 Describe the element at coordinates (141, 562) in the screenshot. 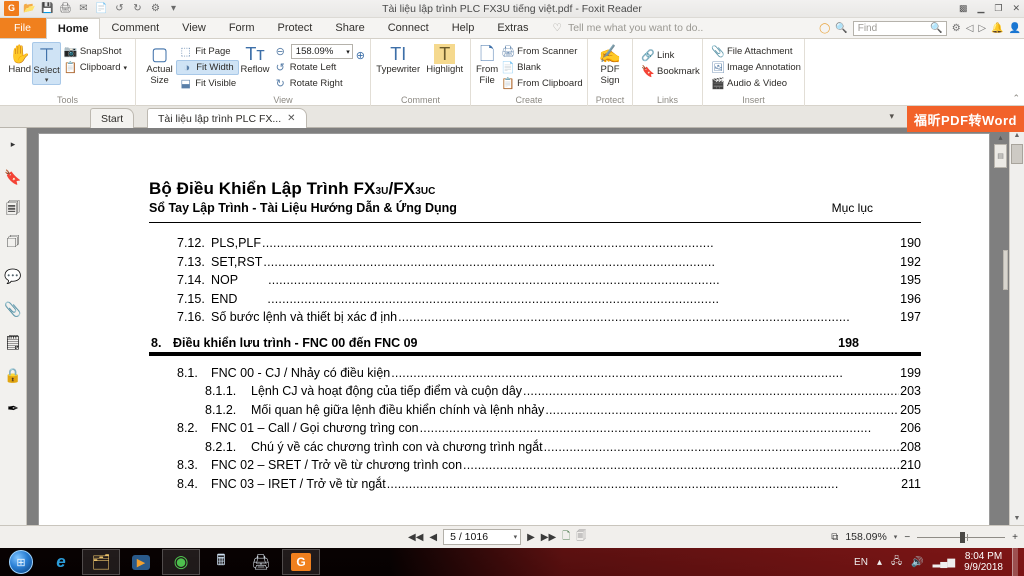

I see `media-player-icon: ▶` at that location.